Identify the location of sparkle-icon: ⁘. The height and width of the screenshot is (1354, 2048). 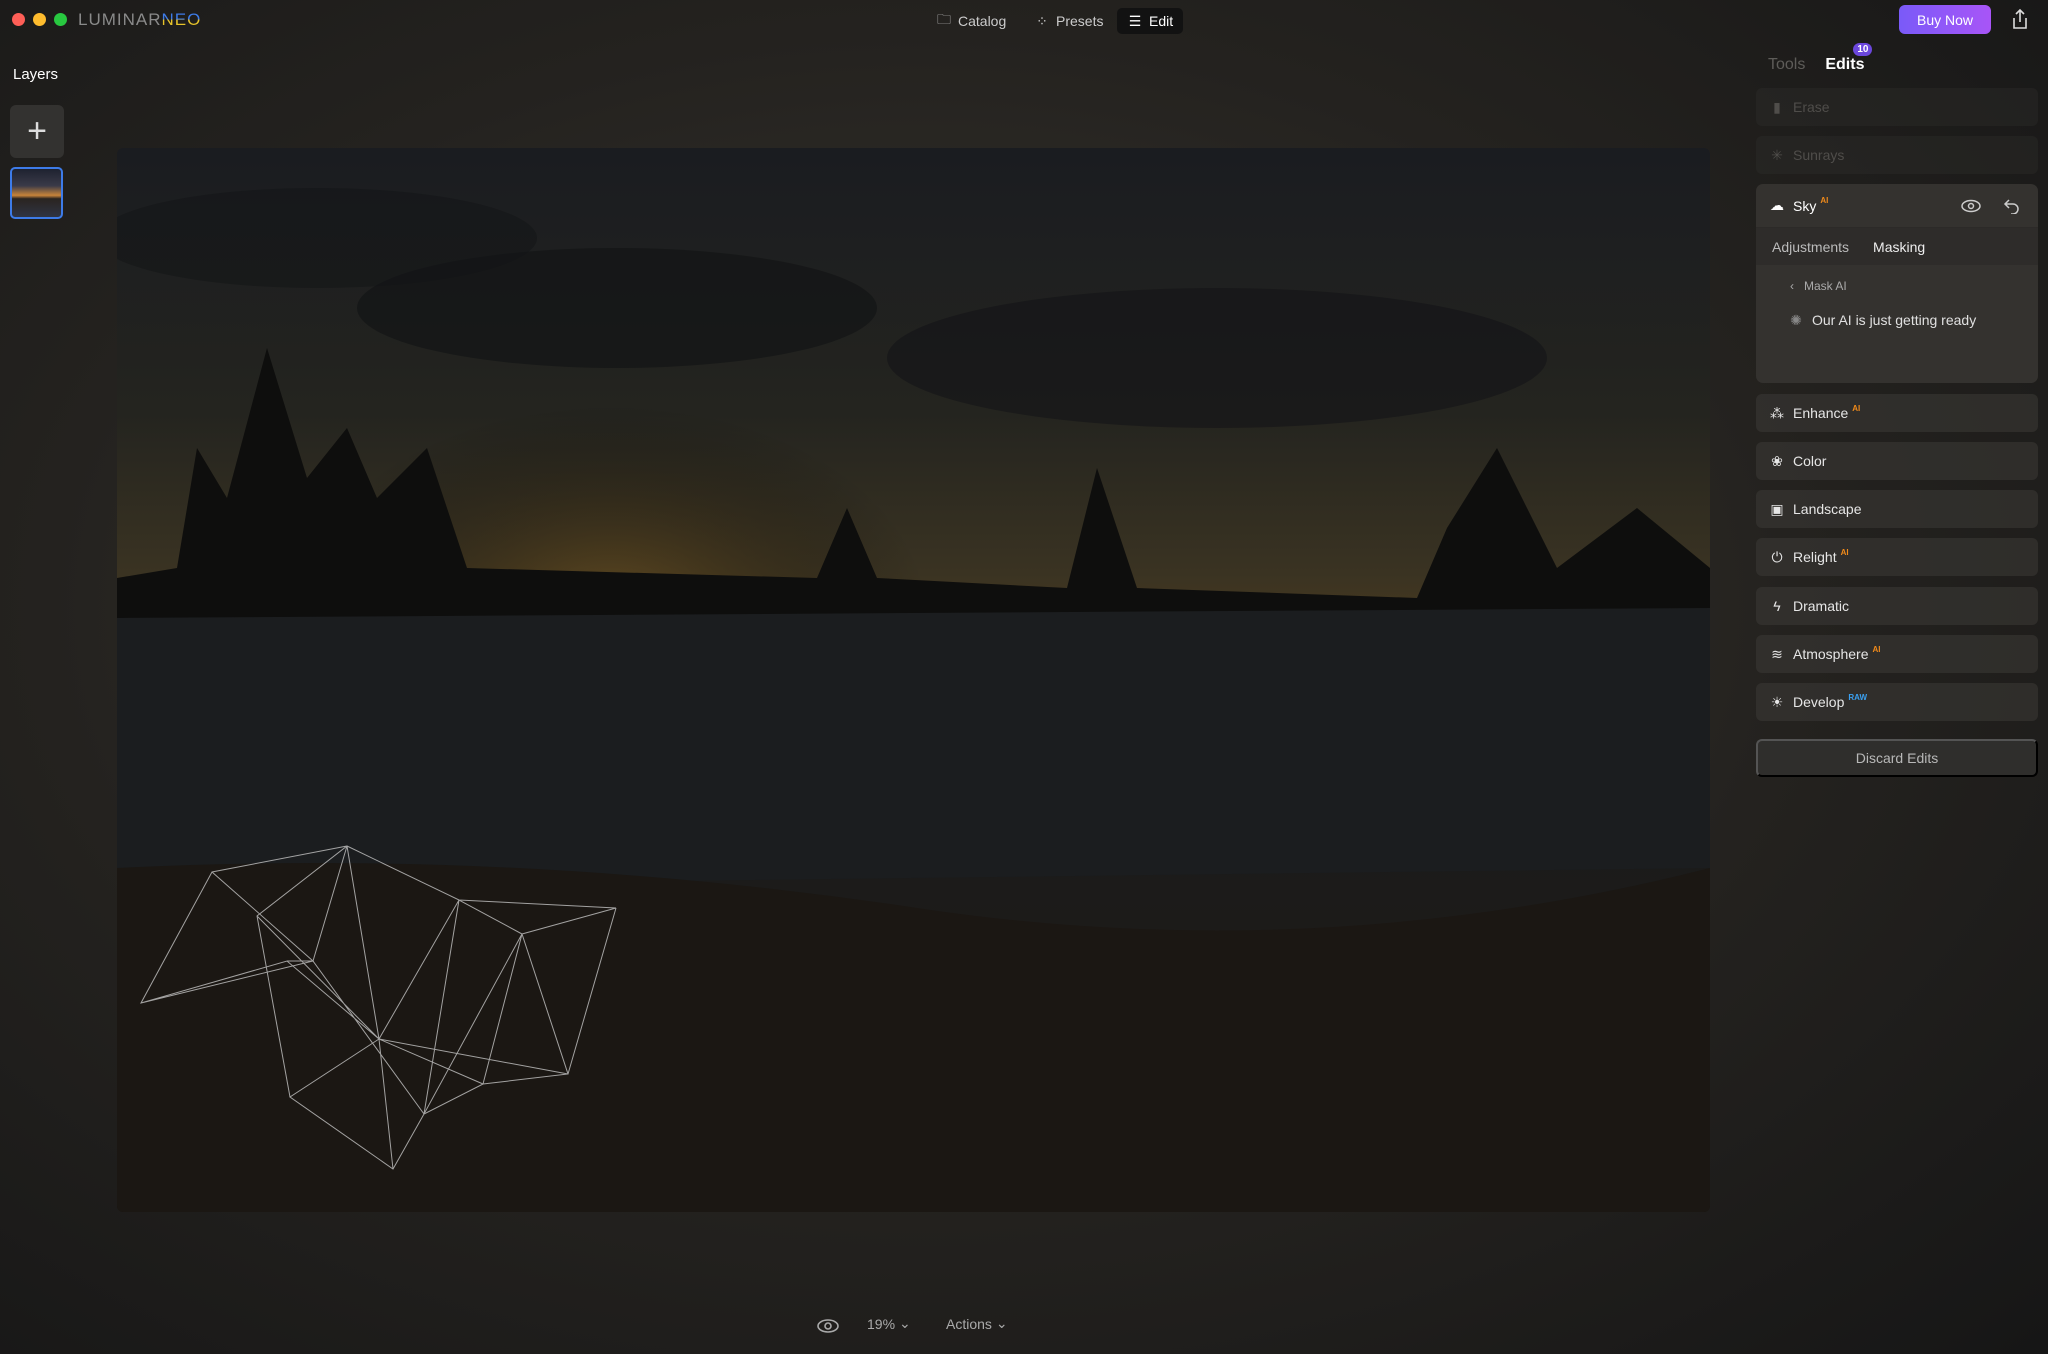
(1042, 20).